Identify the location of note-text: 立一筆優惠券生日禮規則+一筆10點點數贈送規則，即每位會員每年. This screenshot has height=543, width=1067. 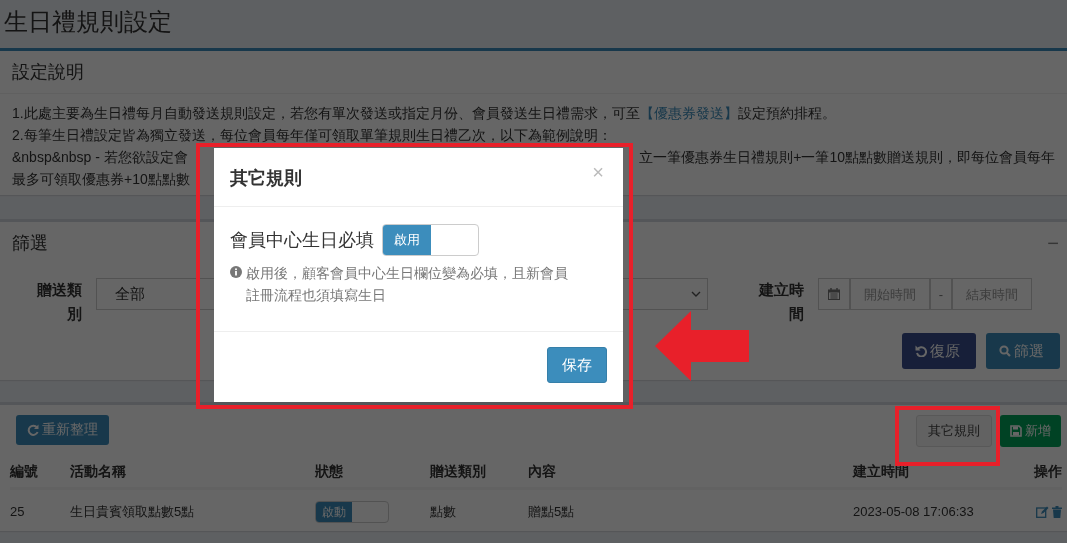
(847, 157).